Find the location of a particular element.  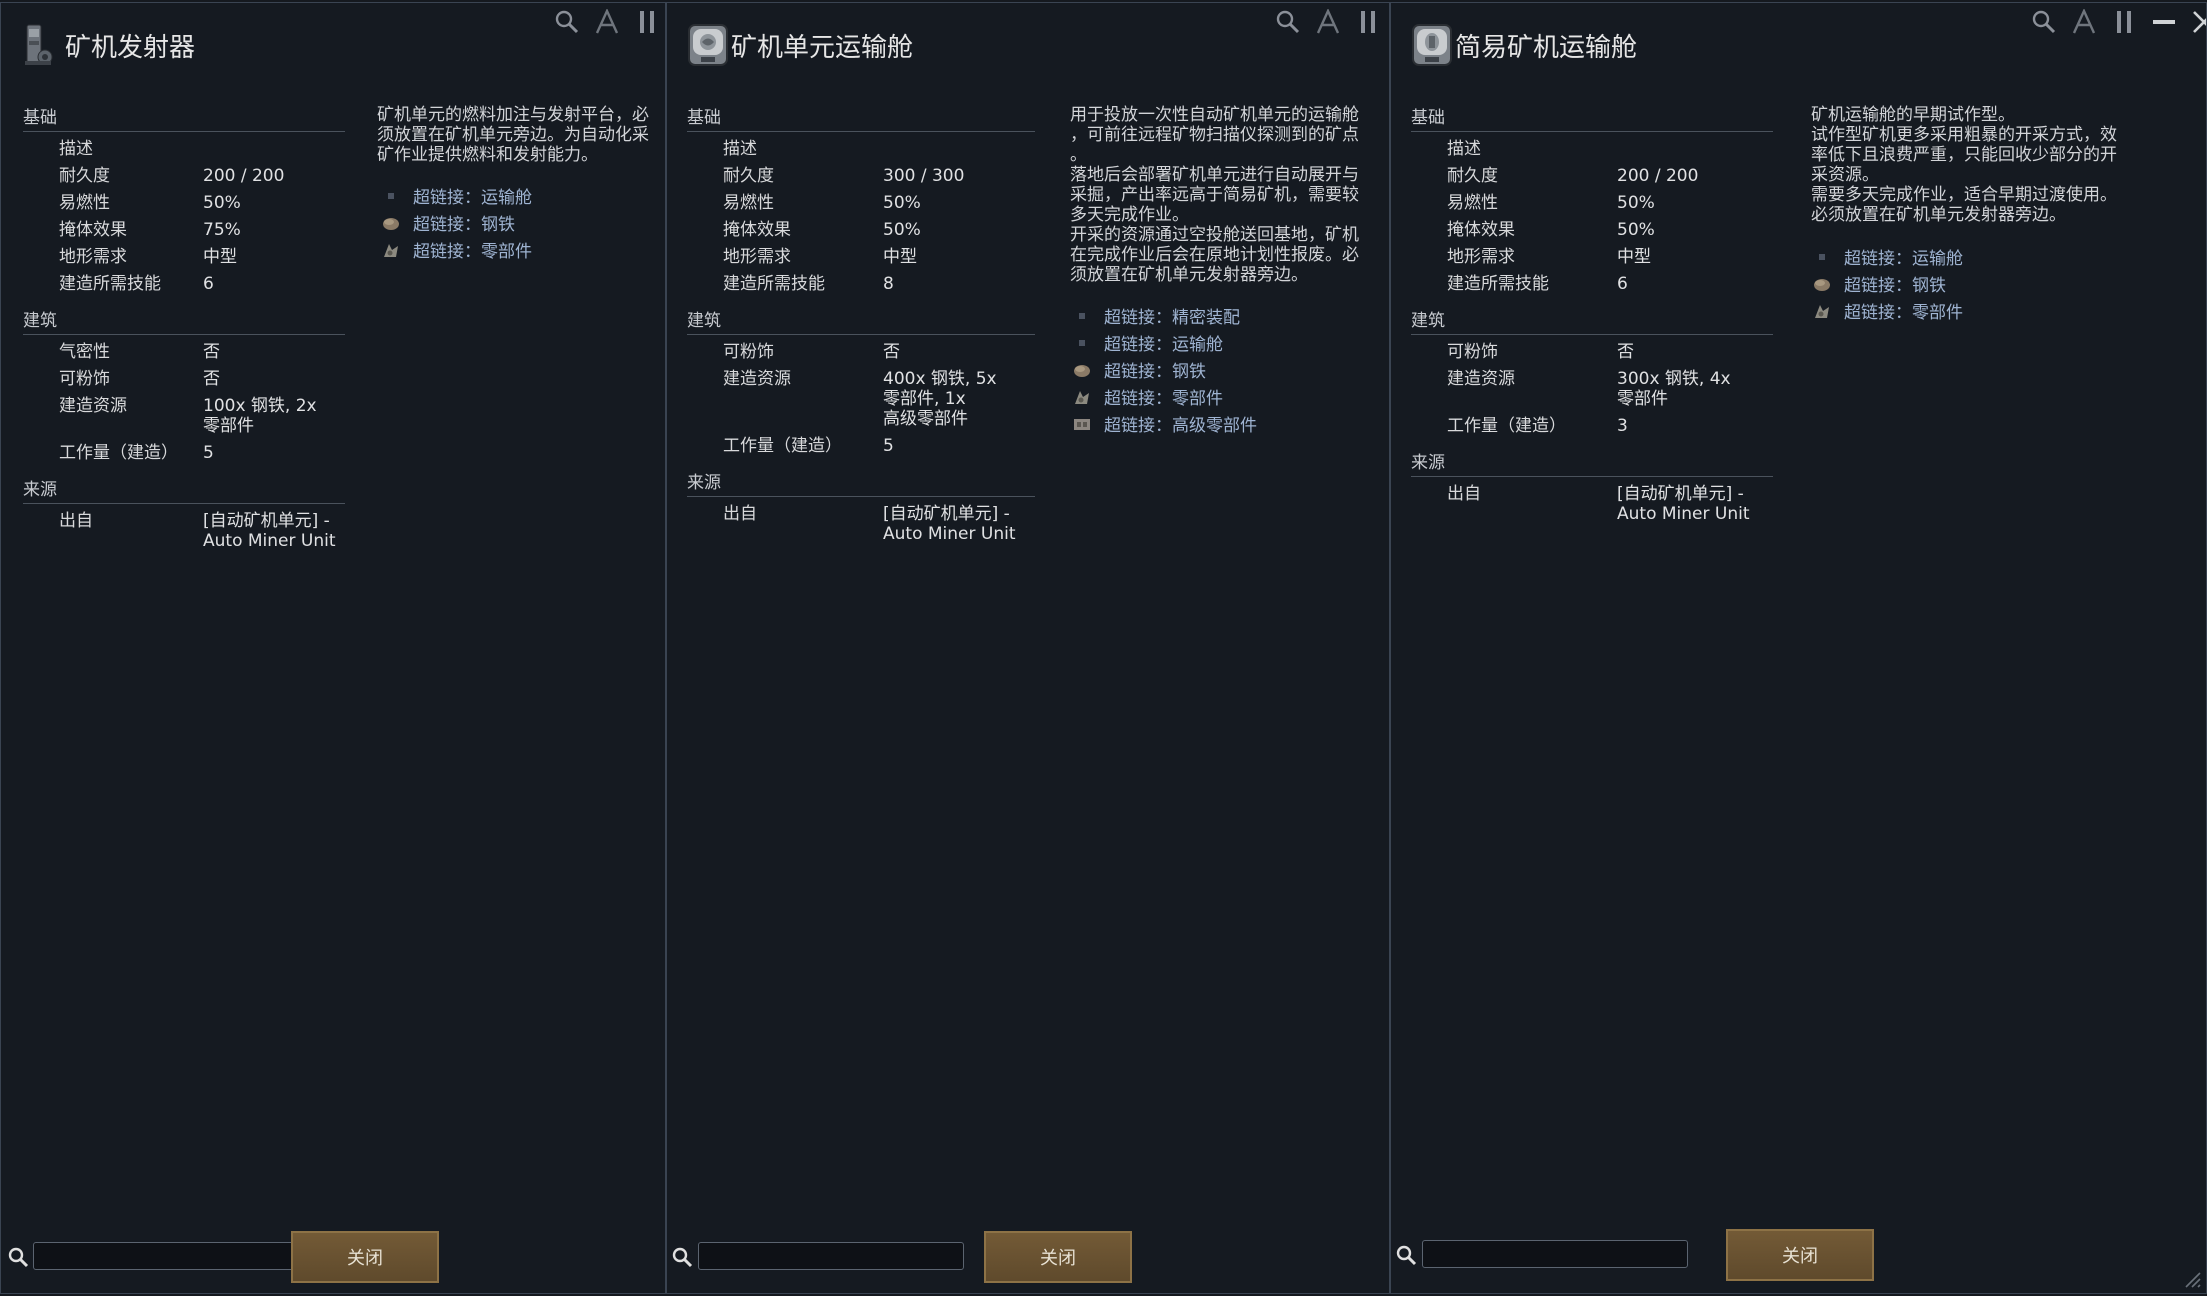

property-row: 描述 is located at coordinates (184, 149).